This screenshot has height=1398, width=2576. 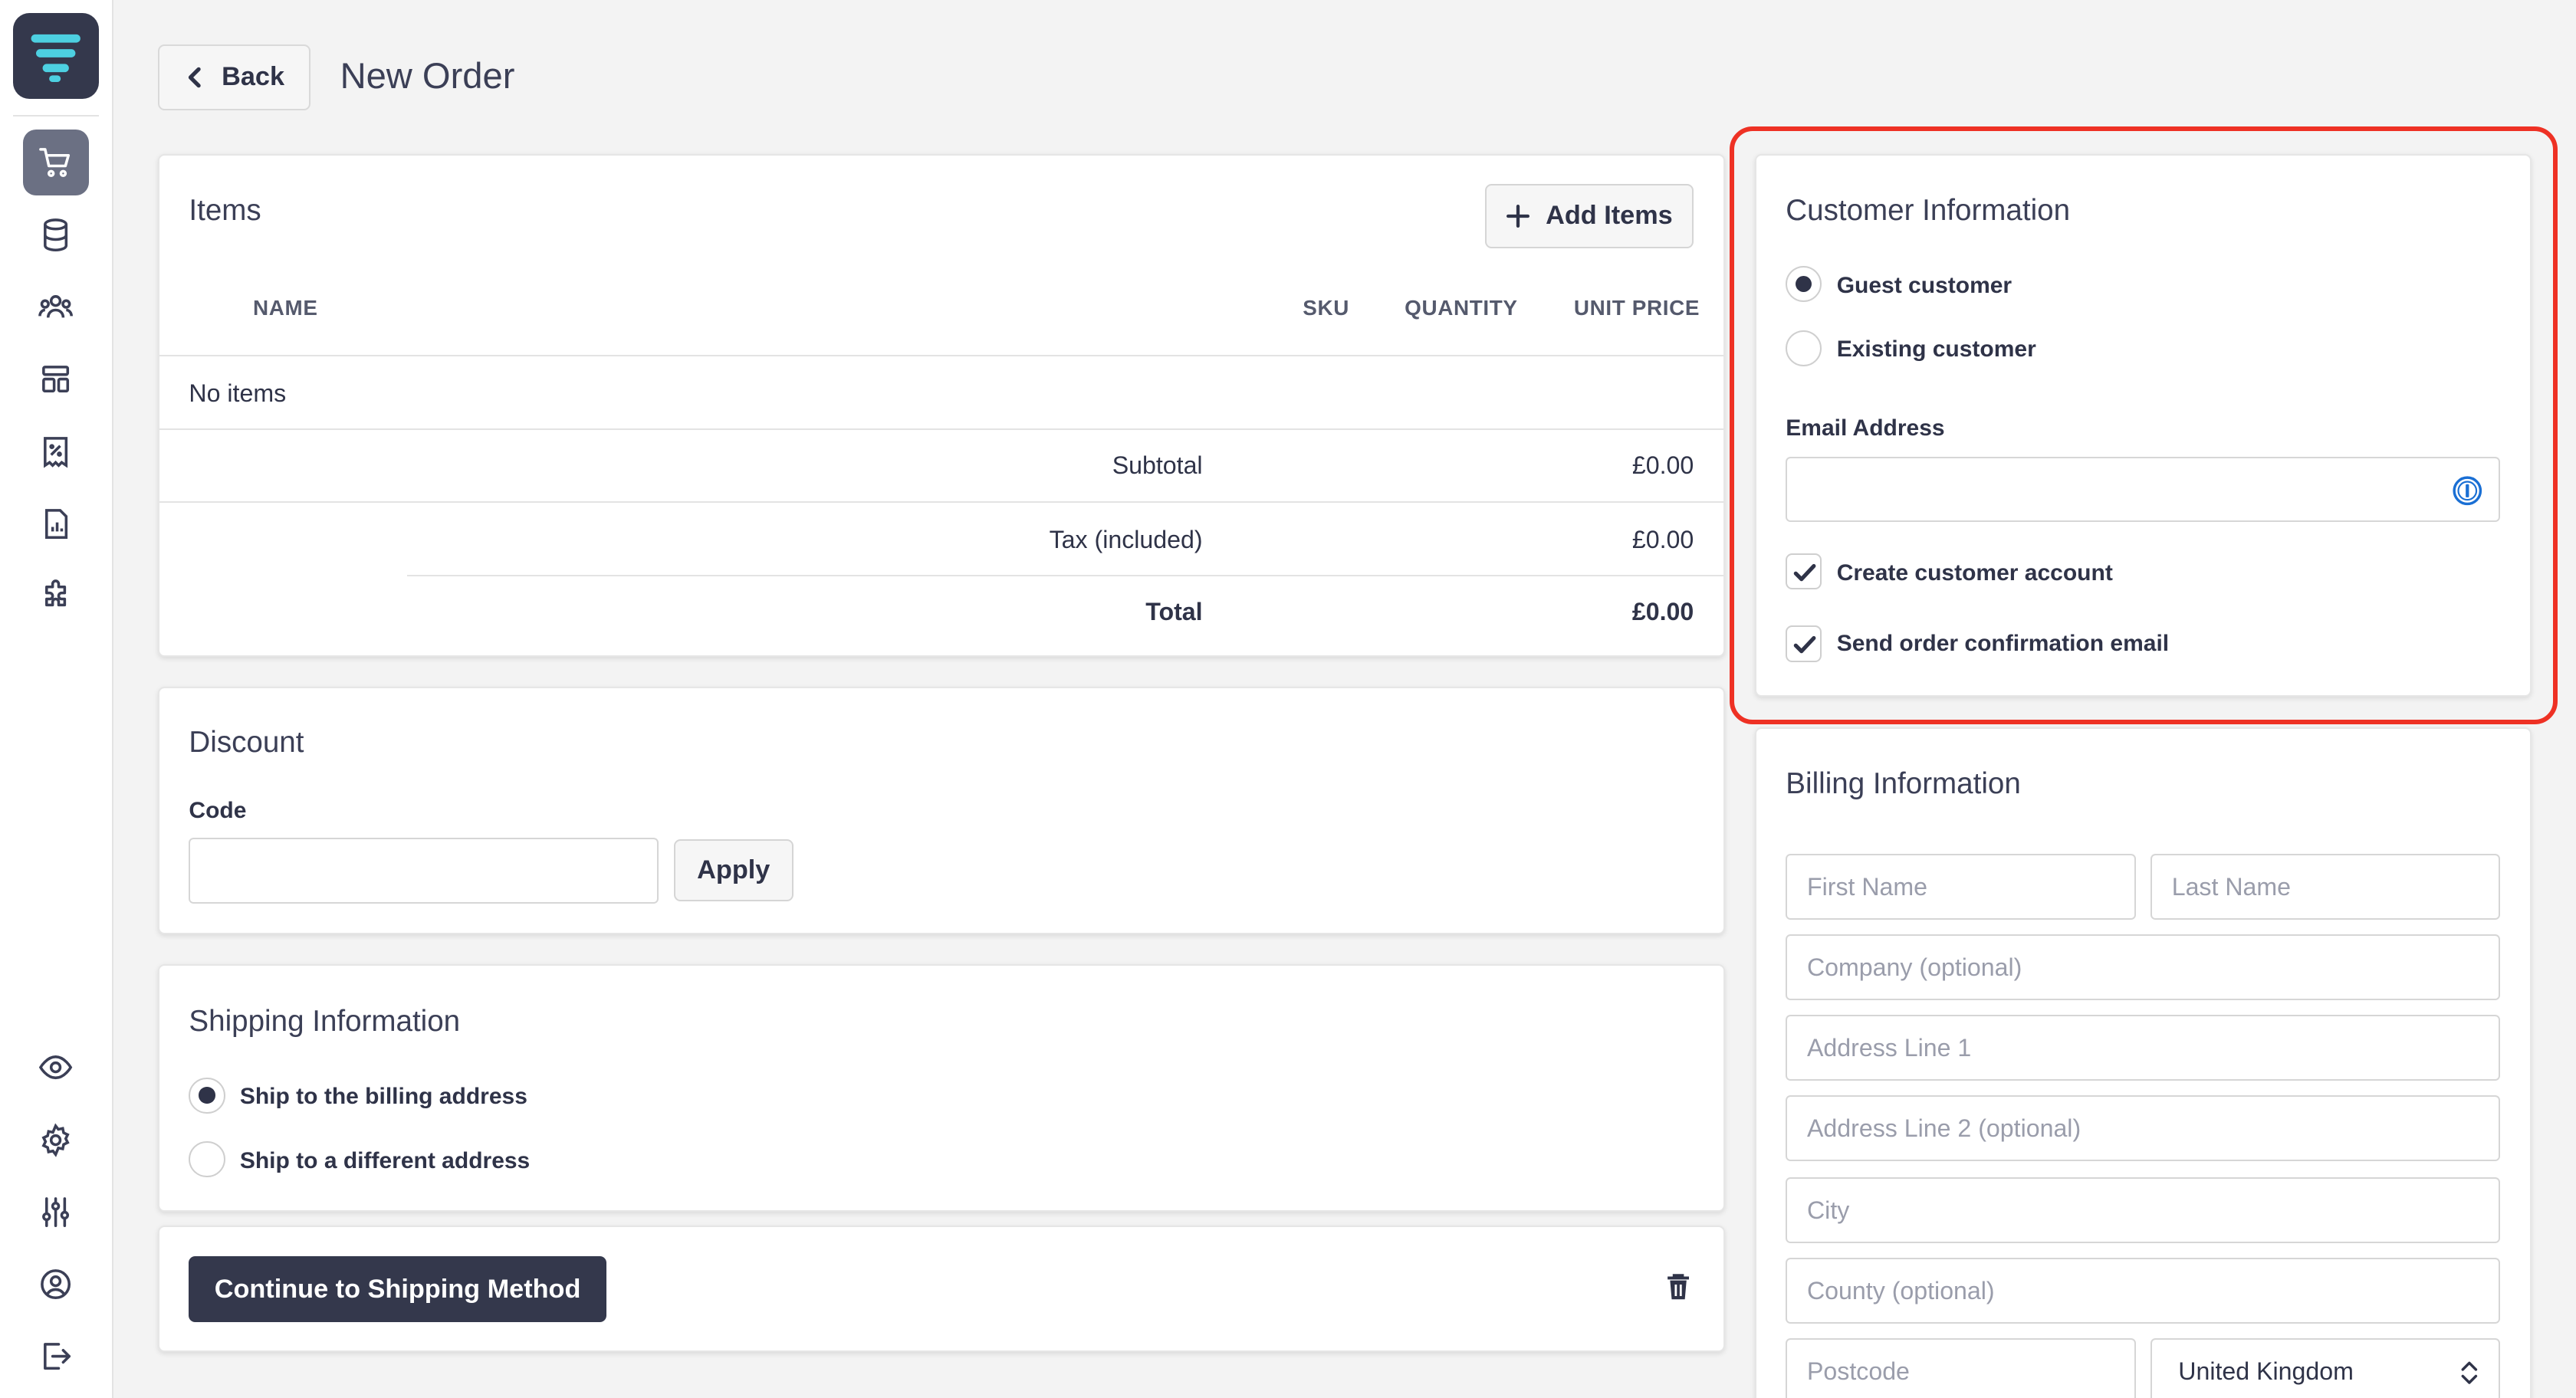 What do you see at coordinates (247, 743) in the screenshot?
I see `discount-title: Discount` at bounding box center [247, 743].